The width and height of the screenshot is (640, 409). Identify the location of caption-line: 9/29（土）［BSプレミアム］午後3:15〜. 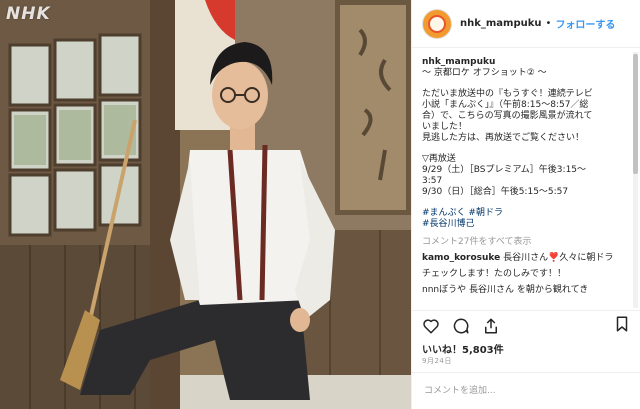
(504, 170).